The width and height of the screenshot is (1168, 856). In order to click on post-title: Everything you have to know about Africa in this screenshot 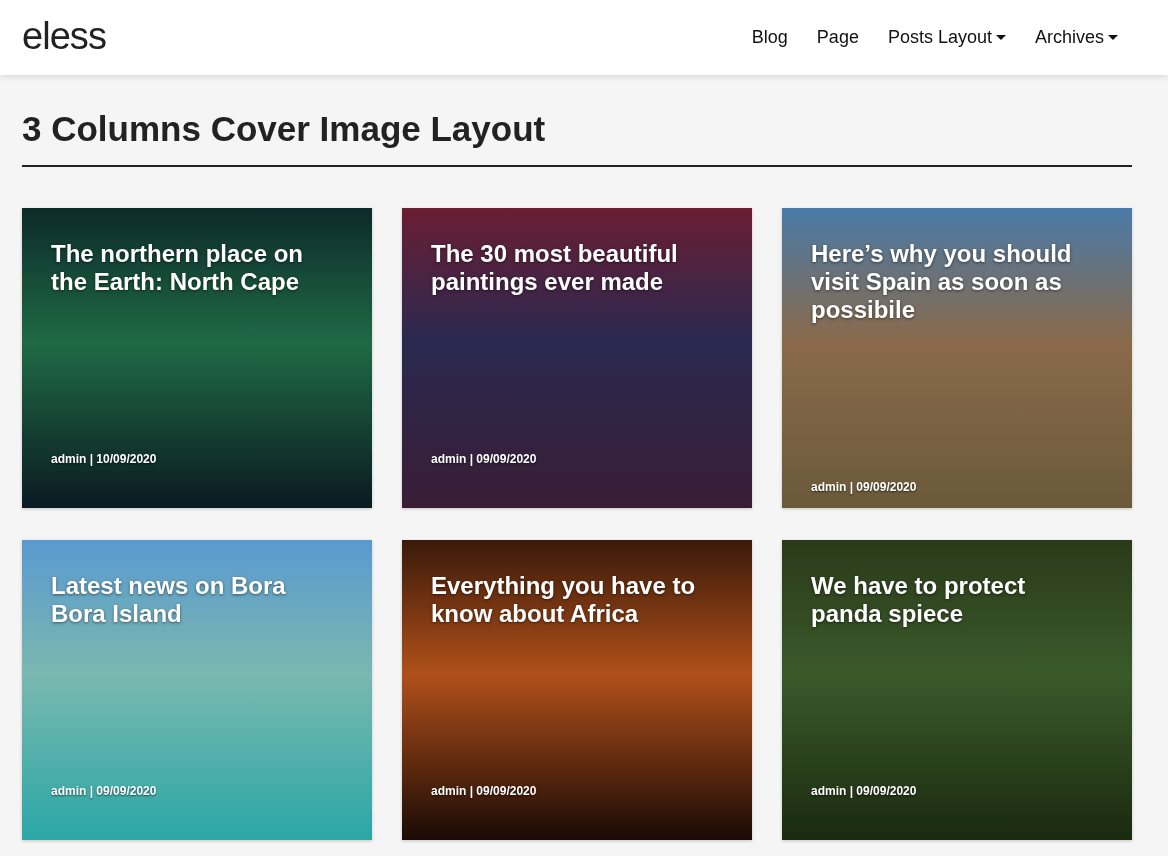, I will do `click(576, 600)`.